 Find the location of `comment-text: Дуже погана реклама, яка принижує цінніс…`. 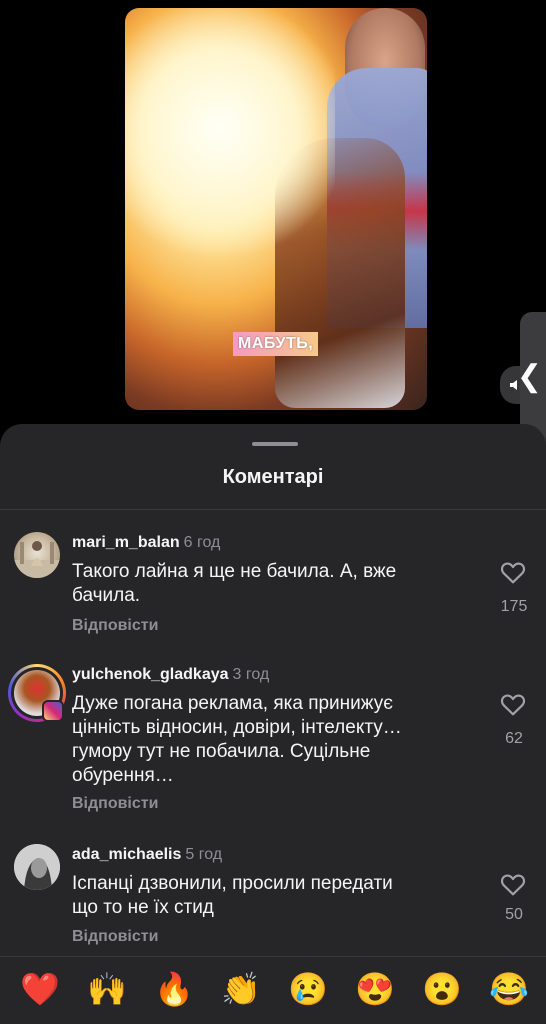

comment-text: Дуже погана реклама, яка принижує цінніс… is located at coordinates (237, 739).